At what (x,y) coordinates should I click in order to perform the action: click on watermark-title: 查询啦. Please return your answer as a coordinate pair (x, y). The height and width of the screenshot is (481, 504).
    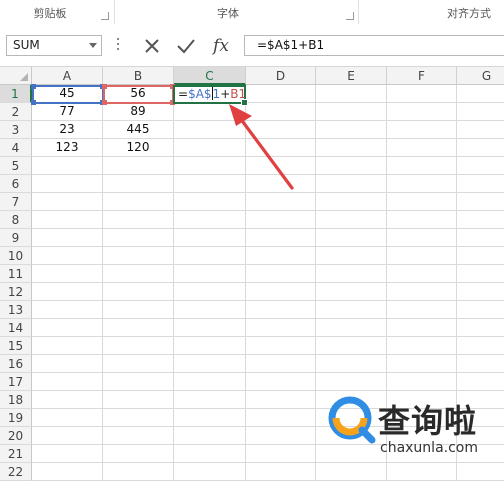
    Looking at the image, I should click on (428, 421).